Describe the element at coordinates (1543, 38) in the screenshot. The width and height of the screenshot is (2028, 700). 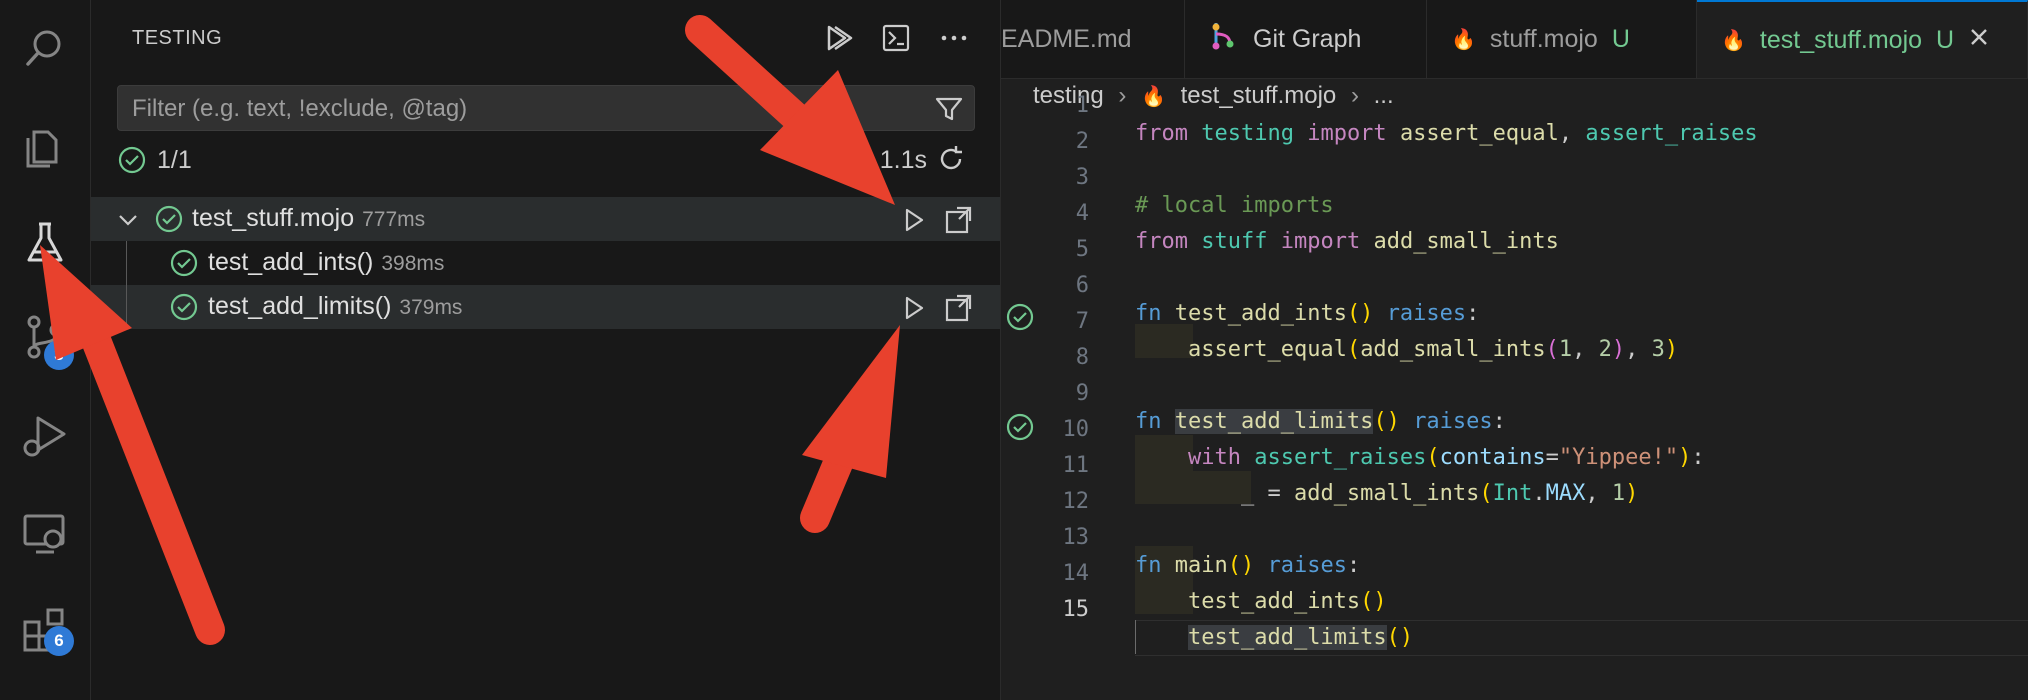
I see `tab-label: stuff.mojo` at that location.